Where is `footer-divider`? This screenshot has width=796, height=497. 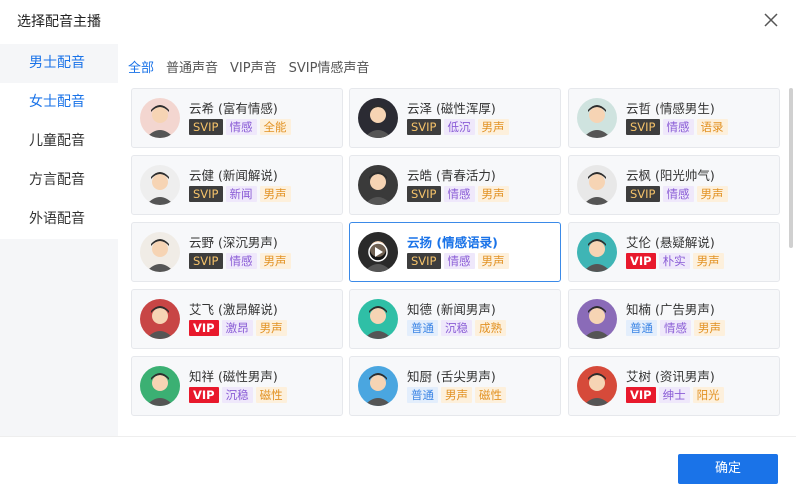 footer-divider is located at coordinates (398, 436).